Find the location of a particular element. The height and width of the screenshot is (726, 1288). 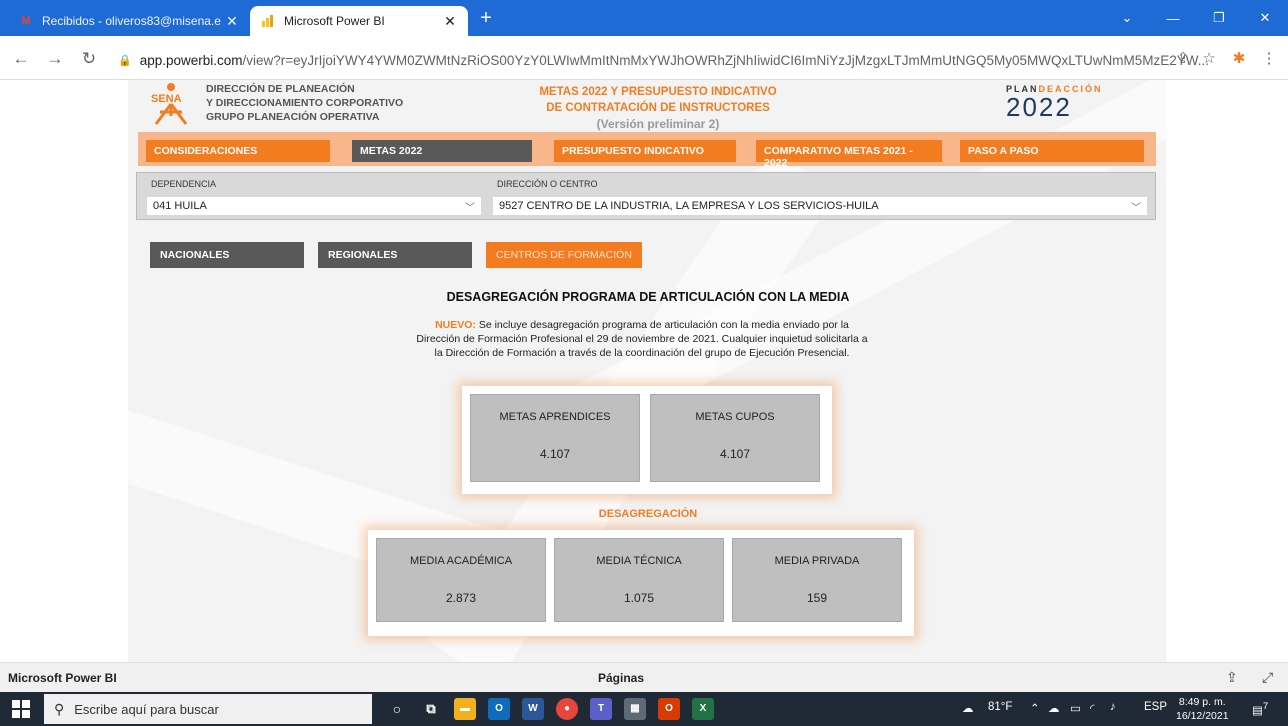

chrome-icon: ● is located at coordinates (567, 709).